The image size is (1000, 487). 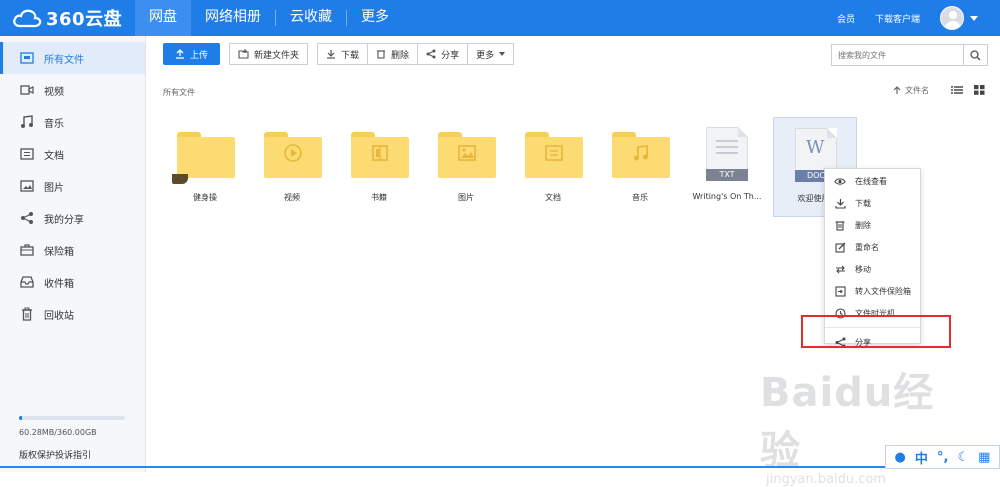 I want to click on menu-item-rename: 重命名, so click(x=872, y=247).